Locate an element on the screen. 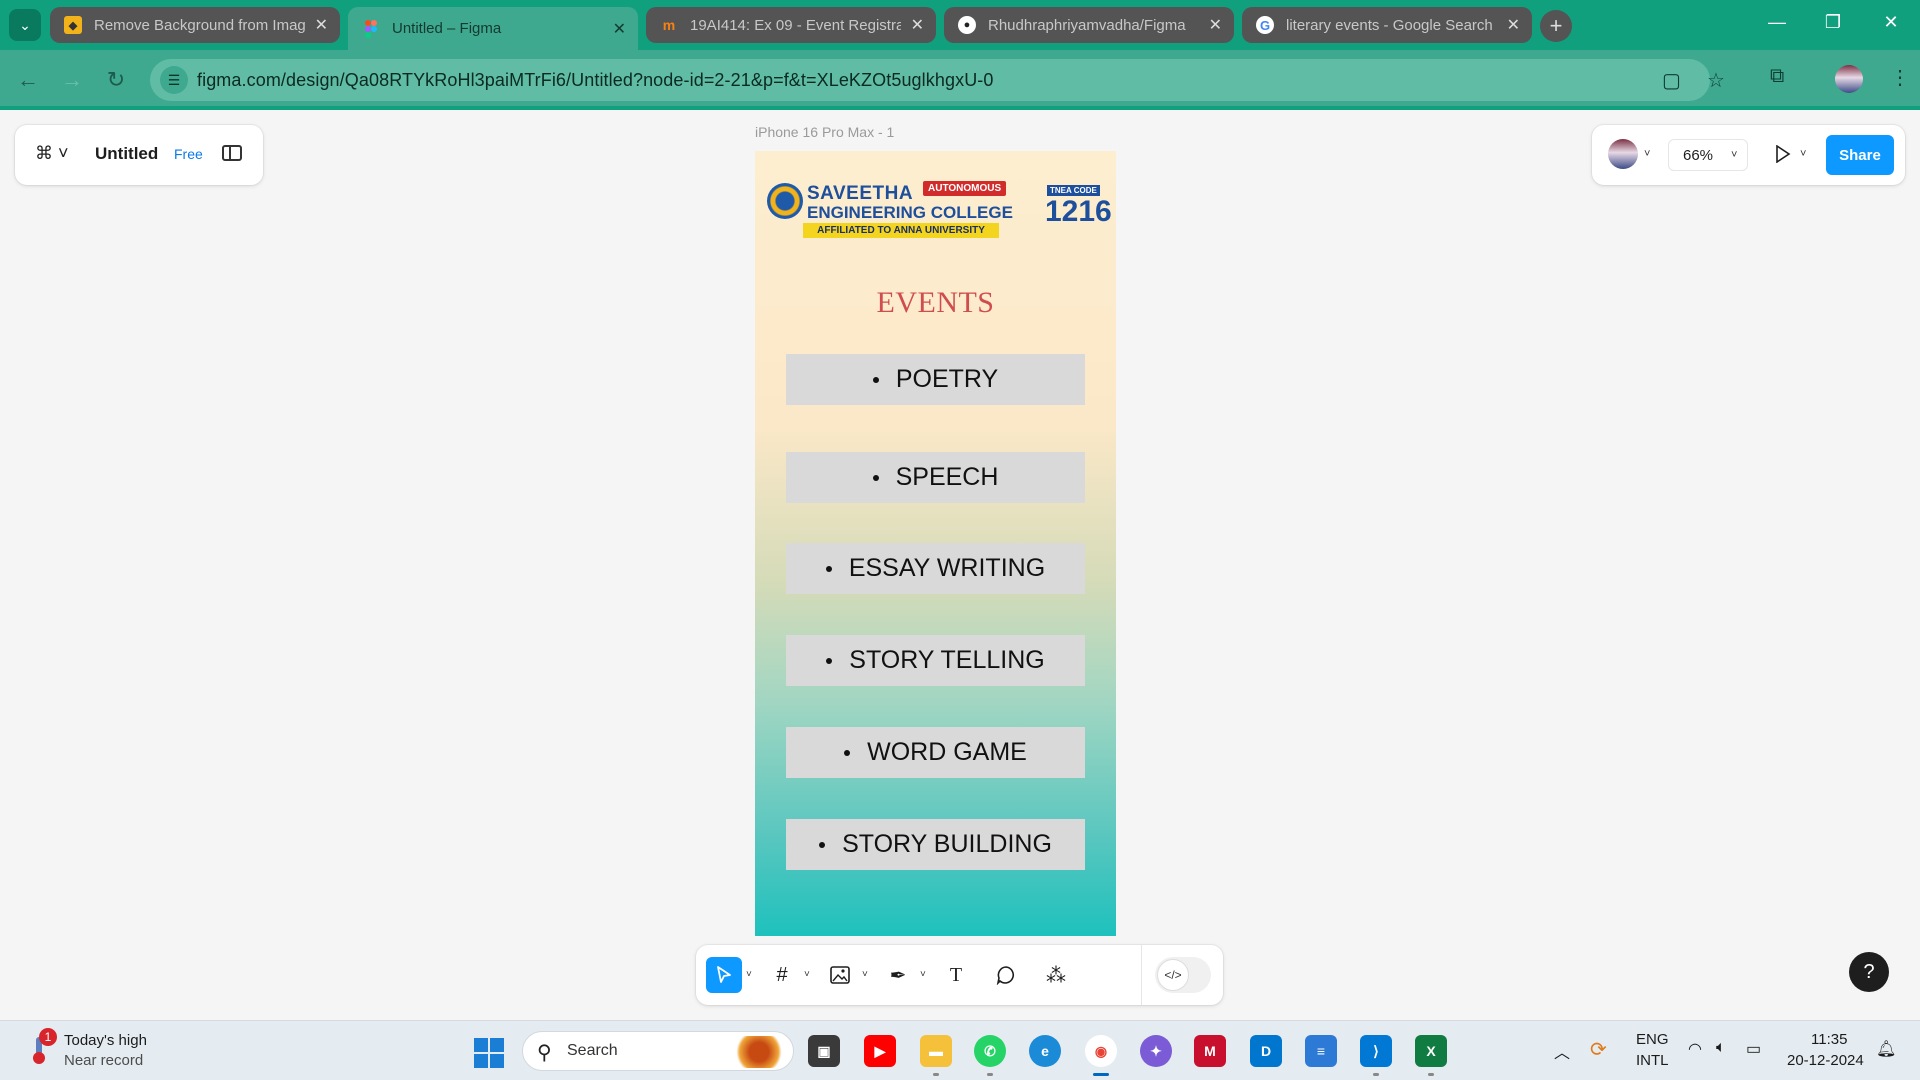 This screenshot has width=1920, height=1080. event-item-word-game: WORD GAME is located at coordinates (935, 752).